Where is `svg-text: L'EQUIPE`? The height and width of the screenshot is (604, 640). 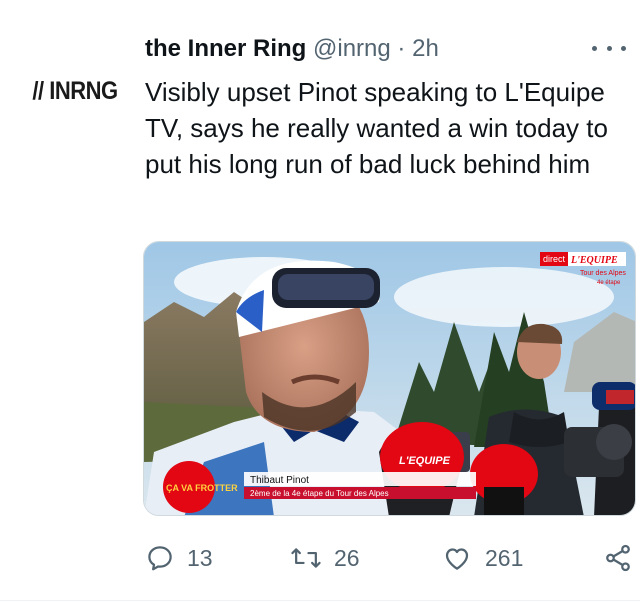
svg-text: L'EQUIPE is located at coordinates (594, 260).